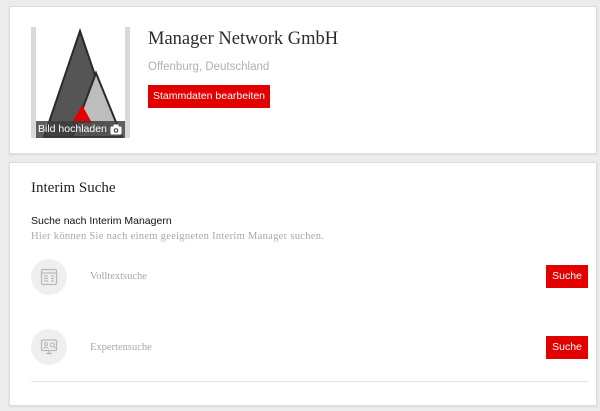 The height and width of the screenshot is (411, 600). What do you see at coordinates (243, 39) in the screenshot?
I see `company-name: Manager Network GmbH` at bounding box center [243, 39].